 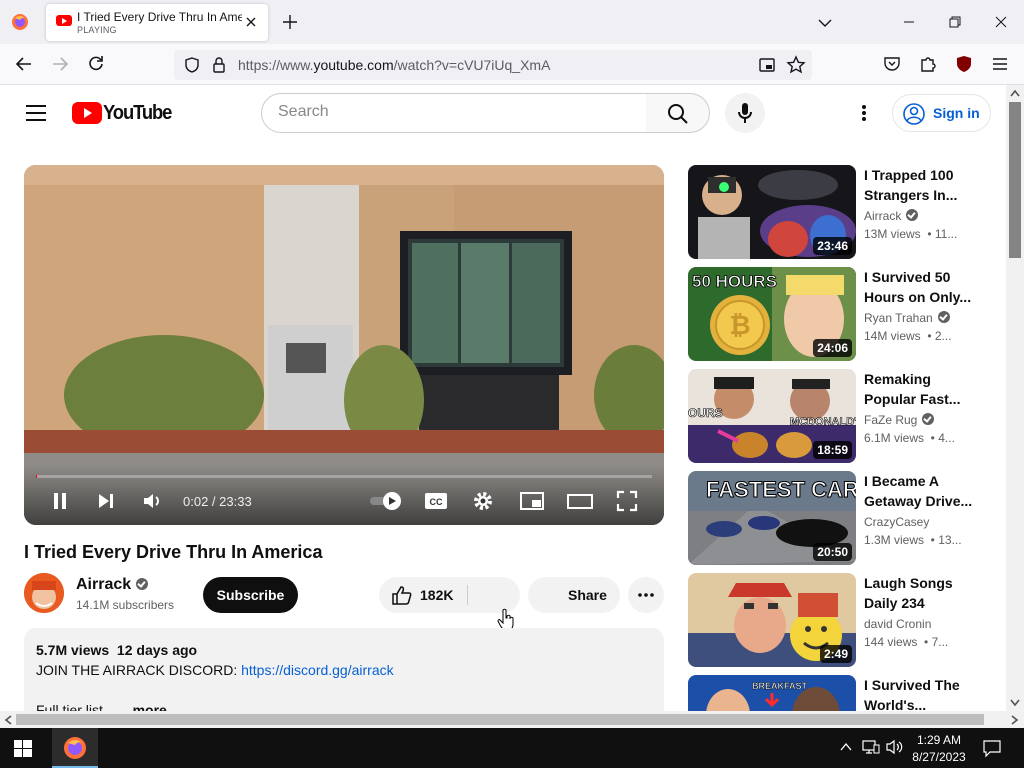 I want to click on search-button, so click(x=678, y=113).